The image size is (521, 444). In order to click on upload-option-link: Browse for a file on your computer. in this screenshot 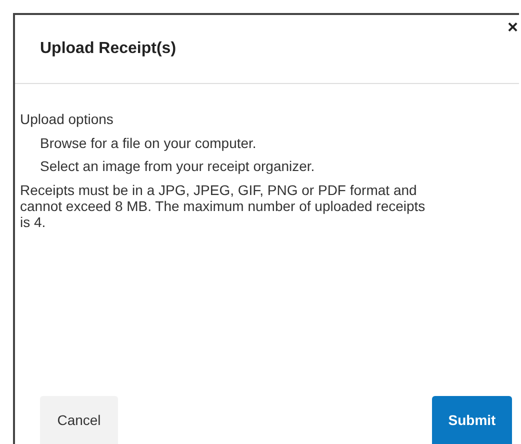, I will do `click(148, 143)`.